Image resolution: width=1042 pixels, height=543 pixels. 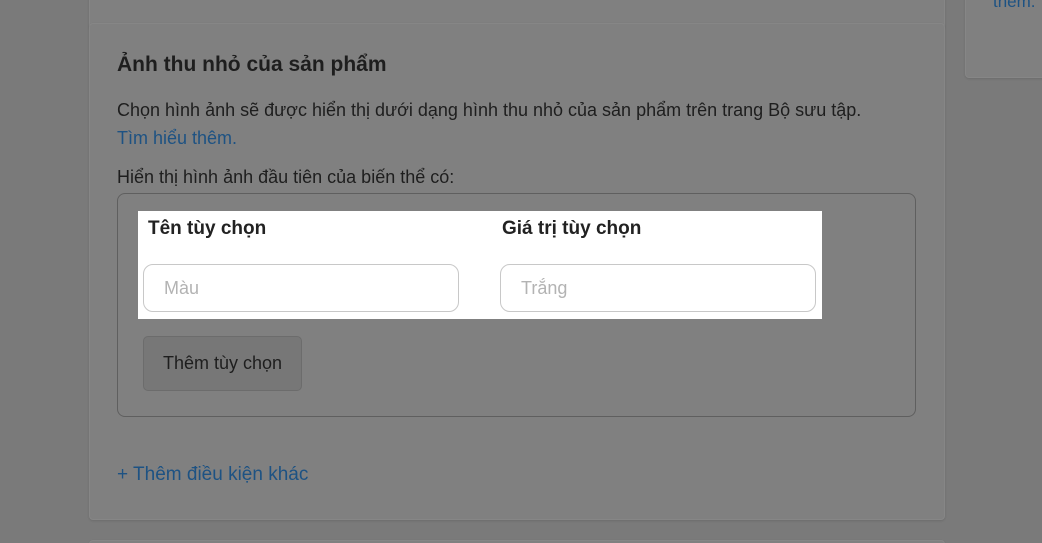 I want to click on option-name-input, so click(x=301, y=288).